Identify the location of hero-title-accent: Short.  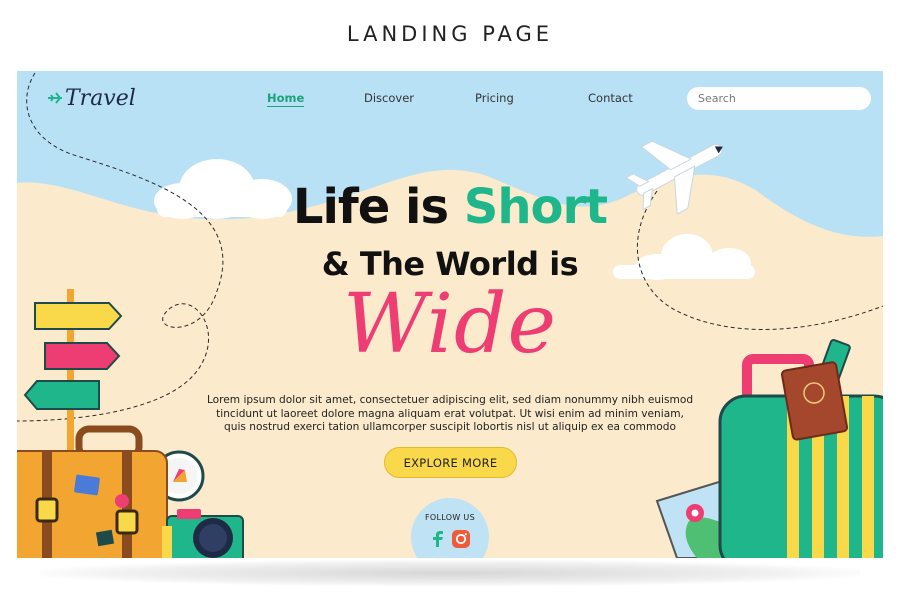
(535, 207).